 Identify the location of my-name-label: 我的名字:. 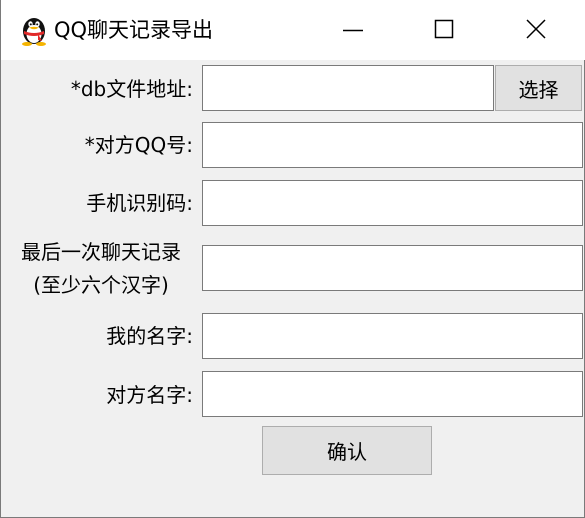
(149, 336).